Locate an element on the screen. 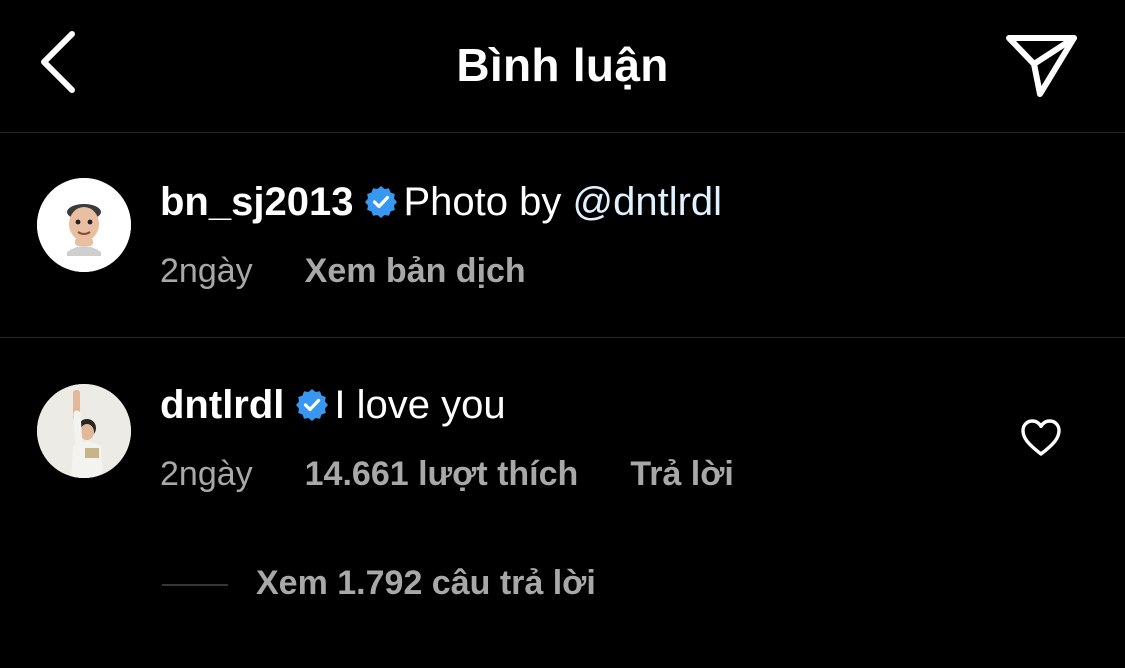 Image resolution: width=1125 pixels, height=668 pixels. comment-body: I love you is located at coordinates (420, 405).